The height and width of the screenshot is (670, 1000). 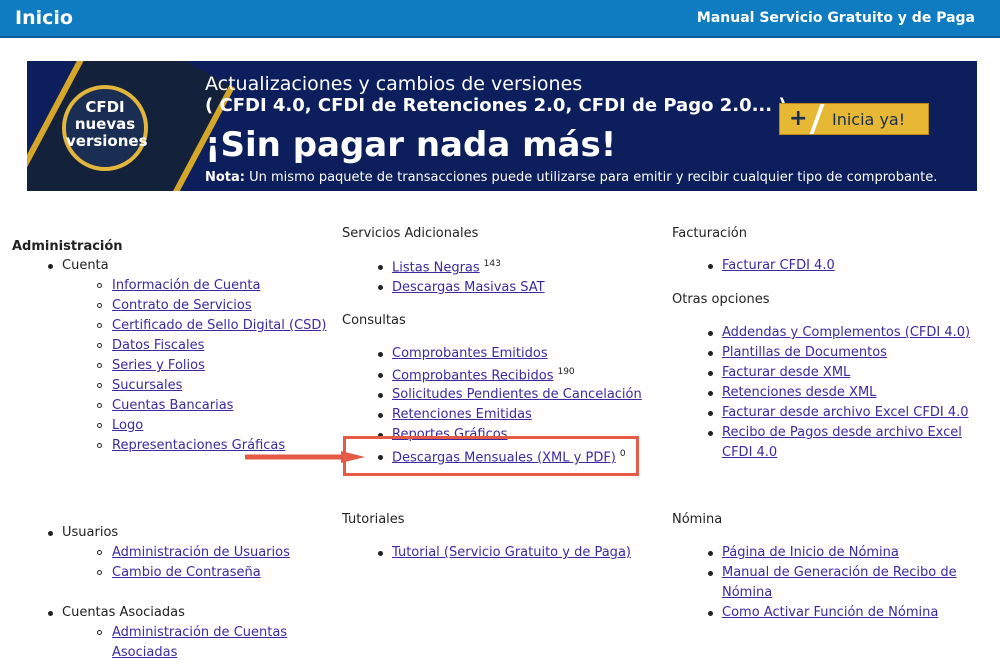 I want to click on link-facturar-xml: Facturar desde XML, so click(x=786, y=372).